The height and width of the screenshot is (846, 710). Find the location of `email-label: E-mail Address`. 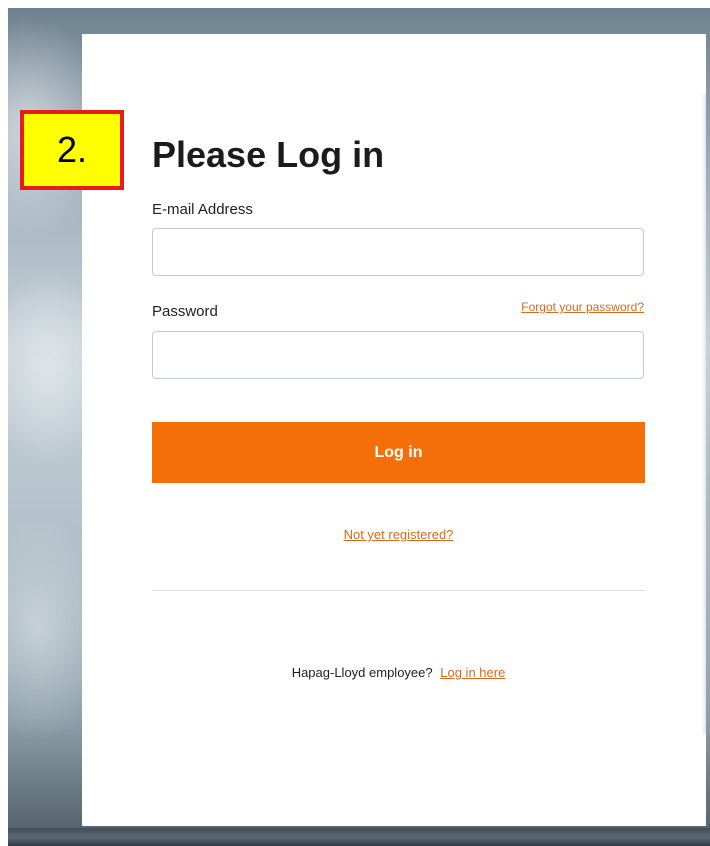

email-label: E-mail Address is located at coordinates (202, 209).